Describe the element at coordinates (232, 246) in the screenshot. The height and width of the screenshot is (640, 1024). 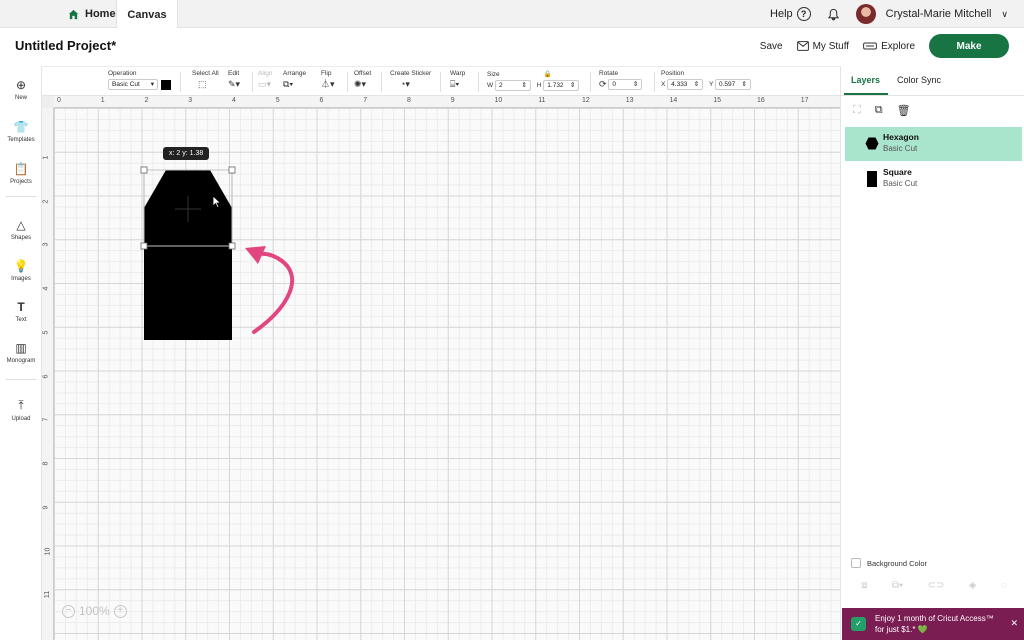
I see `resize-handle-bottom-right` at that location.